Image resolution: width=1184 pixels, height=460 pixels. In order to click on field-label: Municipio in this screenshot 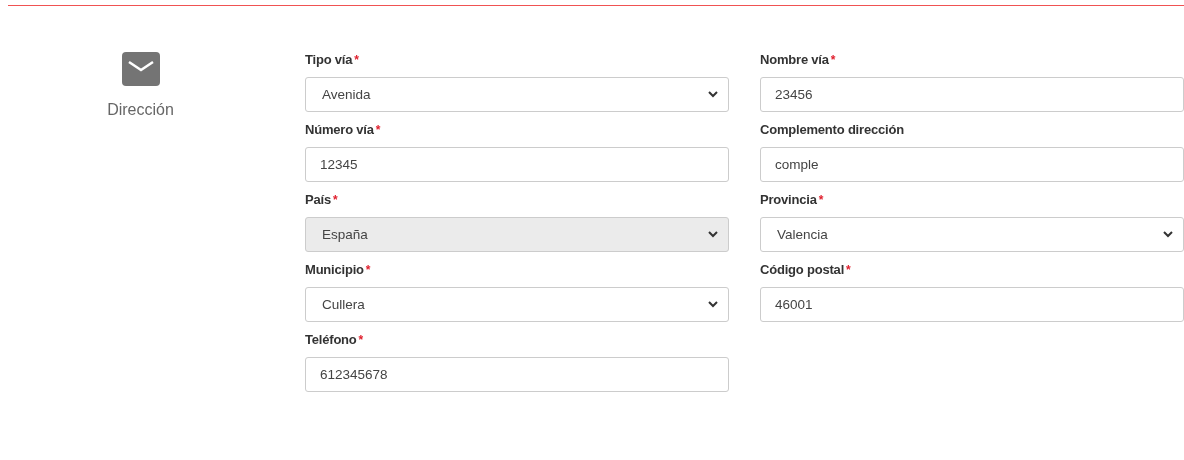, I will do `click(334, 269)`.